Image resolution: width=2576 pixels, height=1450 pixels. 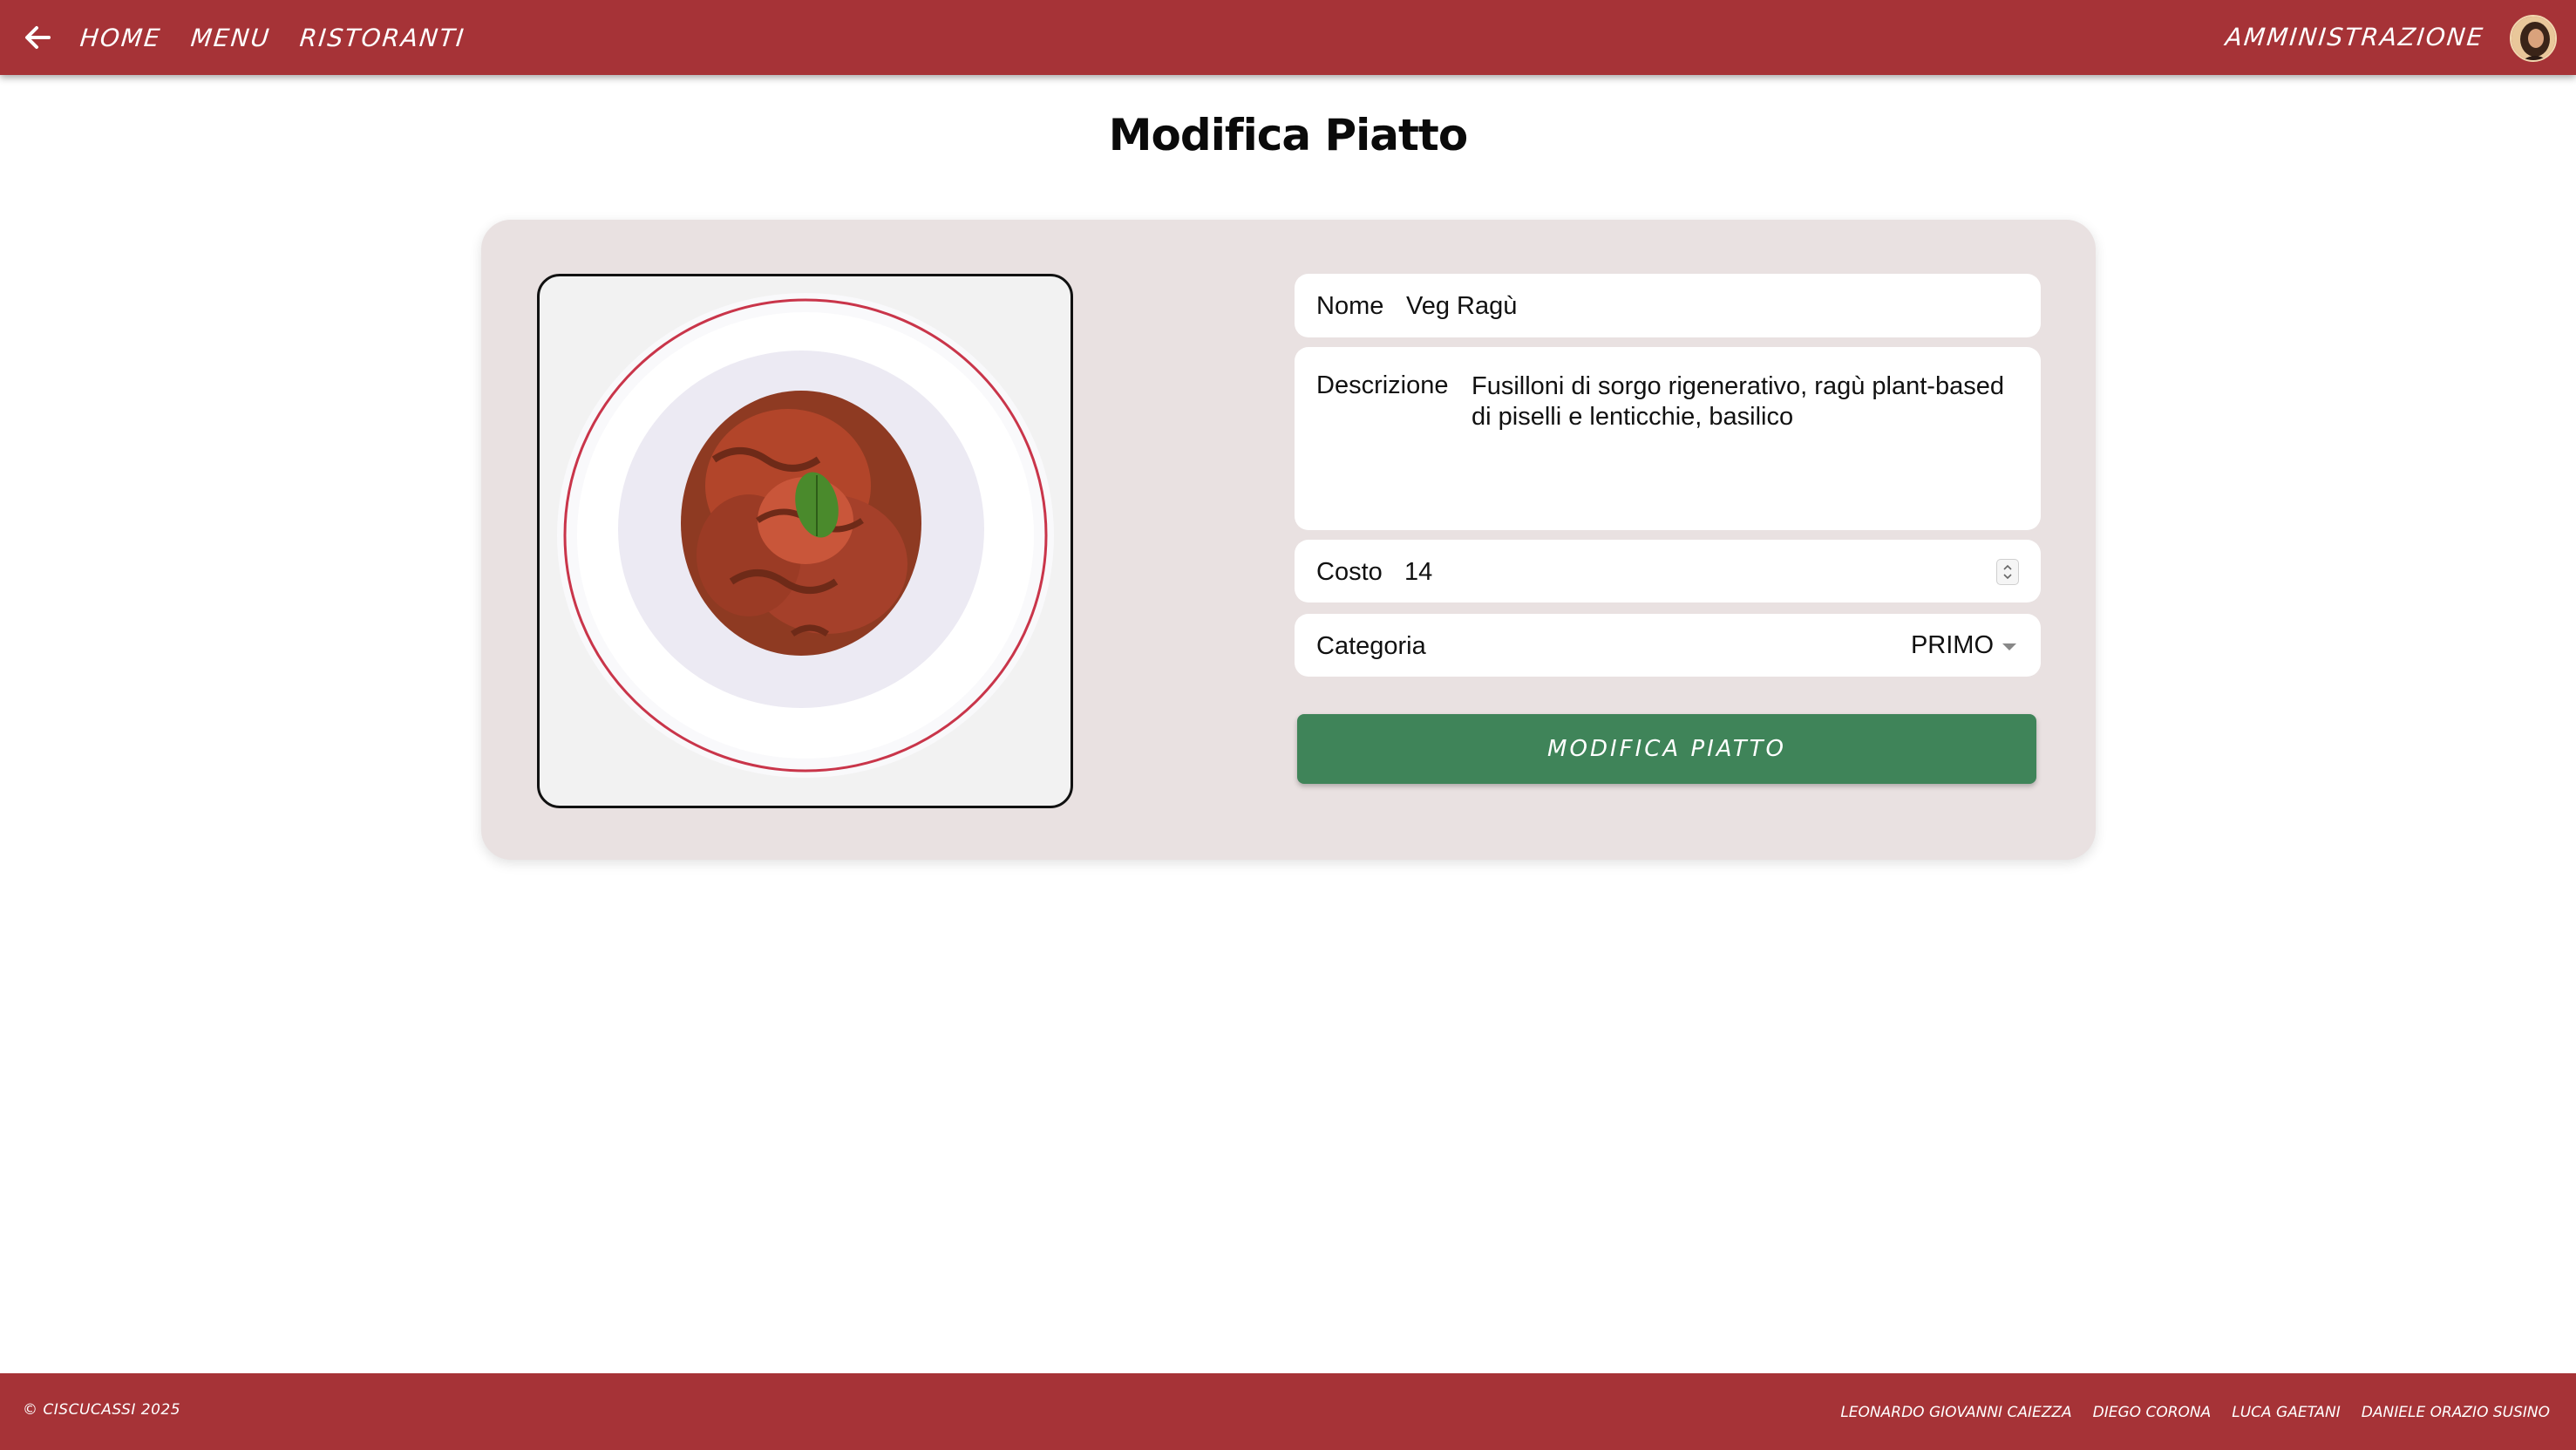 What do you see at coordinates (1952, 645) in the screenshot?
I see `categoria-selected-value: PRIMO` at bounding box center [1952, 645].